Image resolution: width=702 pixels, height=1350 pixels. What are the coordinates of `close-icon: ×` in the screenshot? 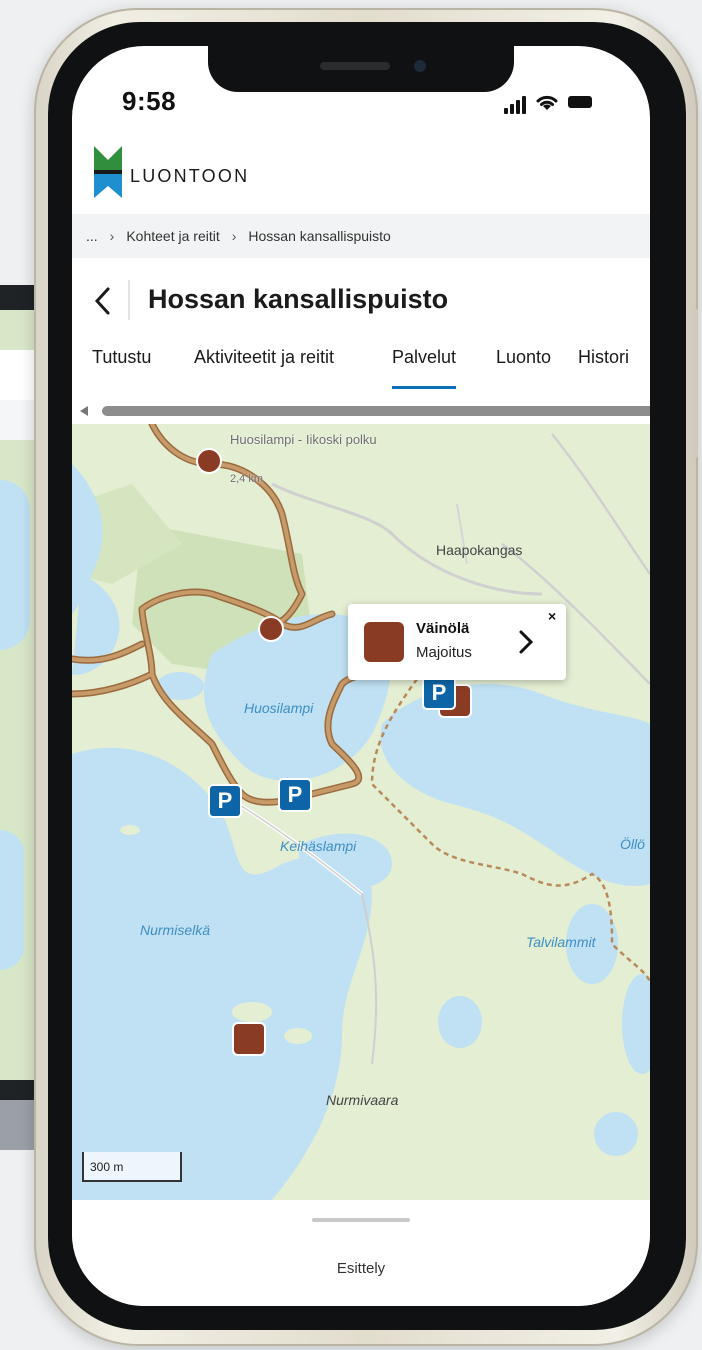 It's located at (552, 616).